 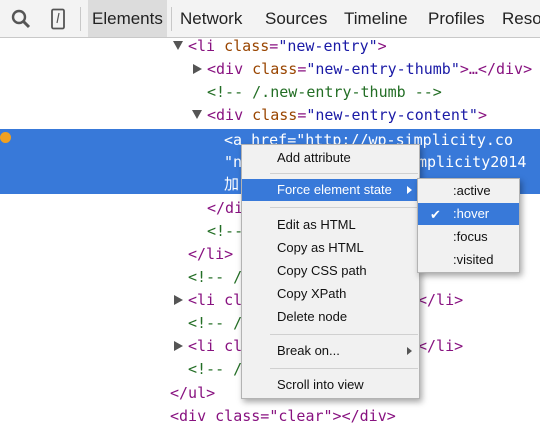 What do you see at coordinates (324, 92) in the screenshot?
I see `tree-comment: <!-- /.new-entry-thumb -->` at bounding box center [324, 92].